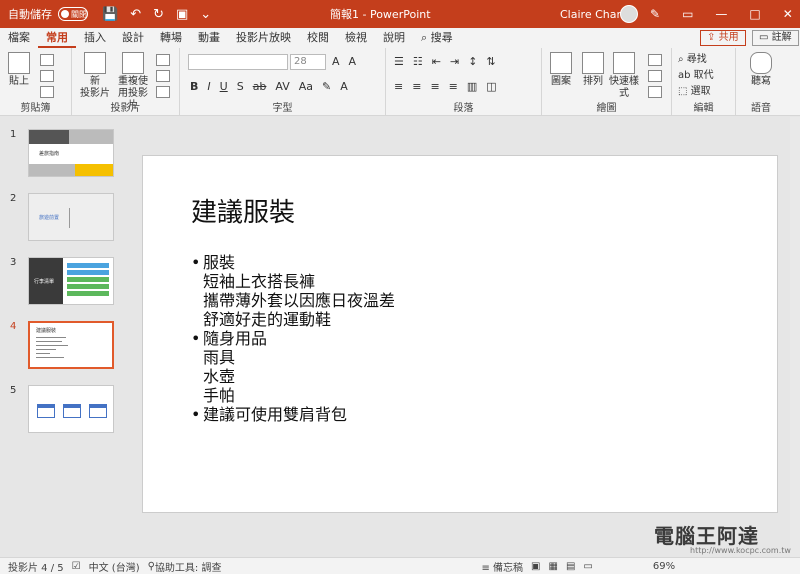  Describe the element at coordinates (13, 134) in the screenshot. I see `thumb-number: 1` at that location.